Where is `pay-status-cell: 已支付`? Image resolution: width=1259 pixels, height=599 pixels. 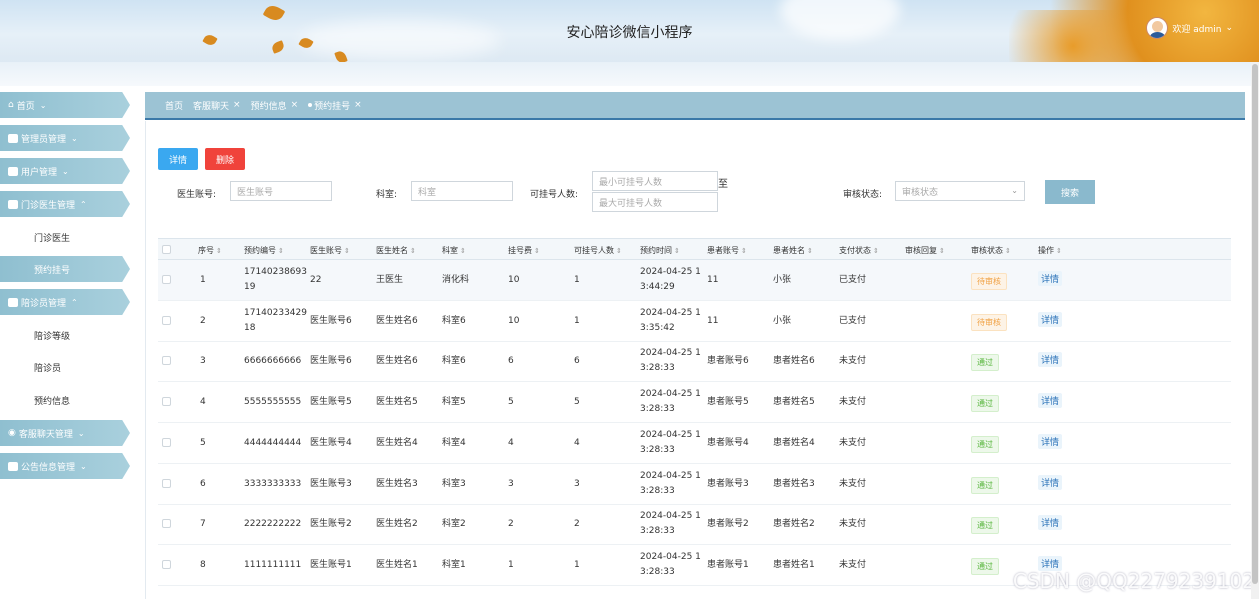
pay-status-cell: 已支付 is located at coordinates (853, 280).